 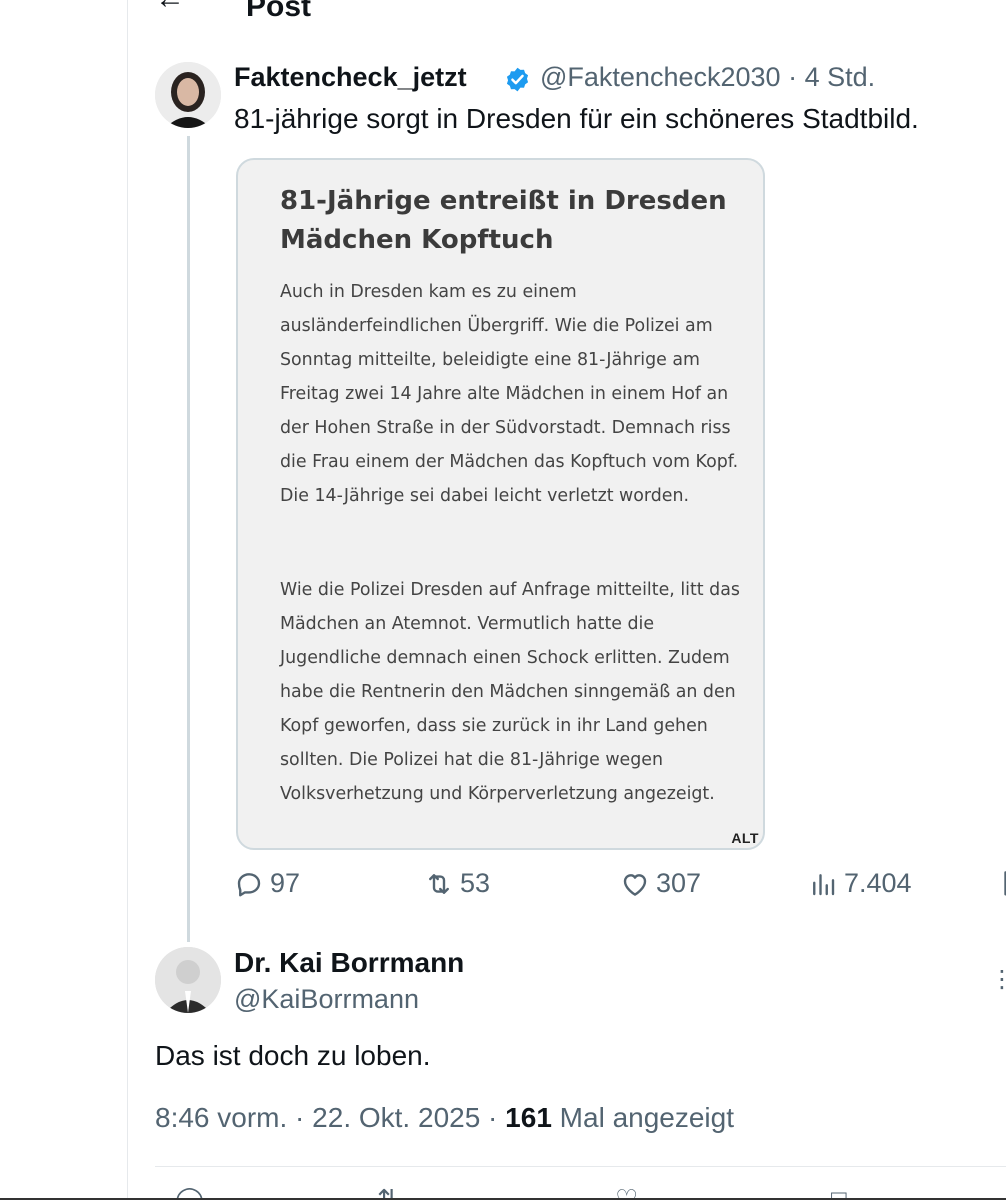 I want to click on reply-button: 97, so click(x=267, y=883).